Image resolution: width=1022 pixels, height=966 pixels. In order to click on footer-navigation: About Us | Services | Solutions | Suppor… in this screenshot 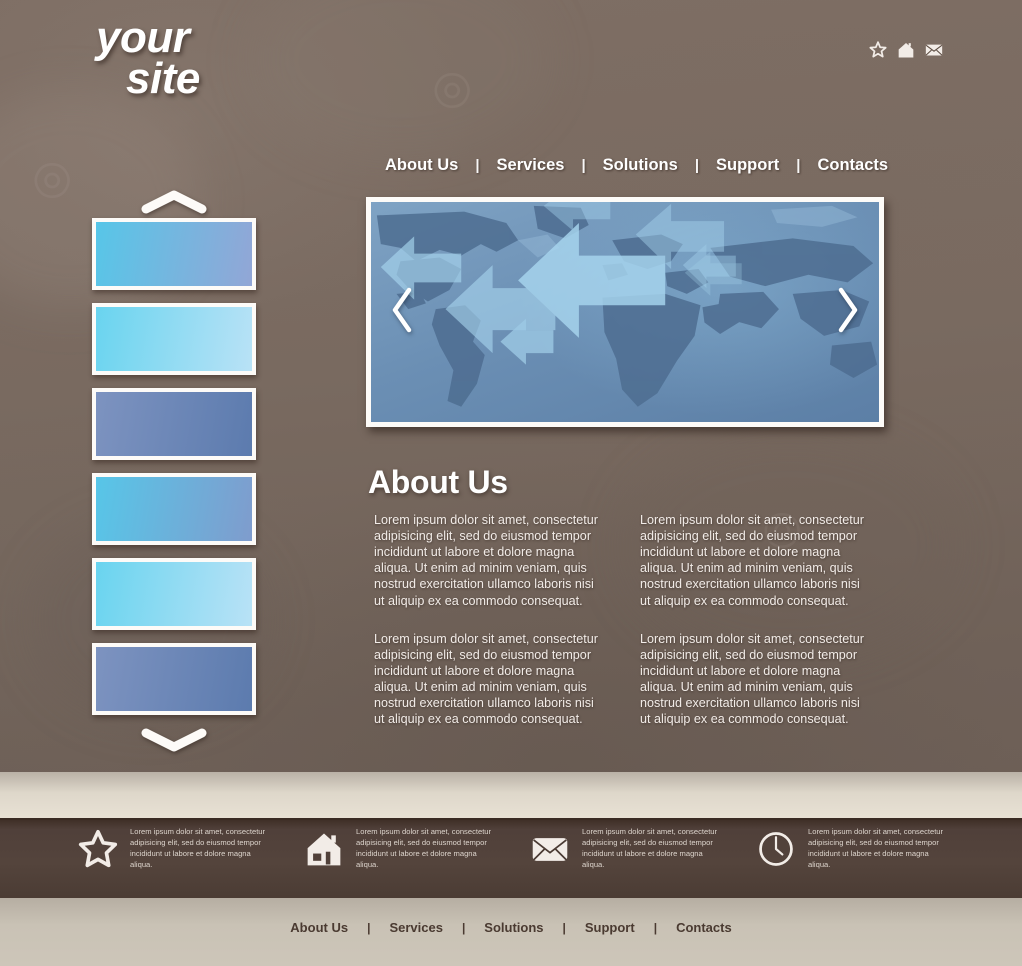, I will do `click(511, 927)`.